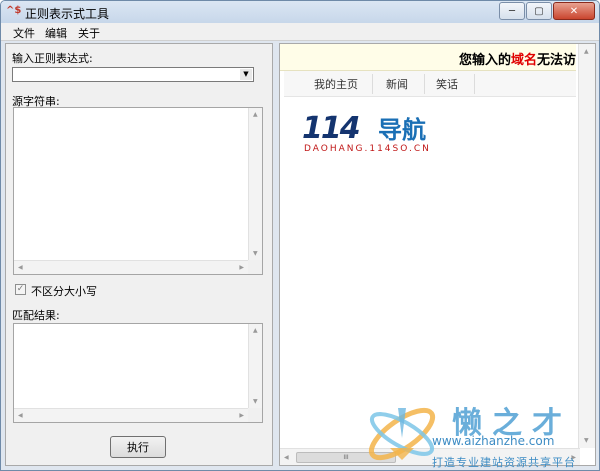 This screenshot has height=471, width=600. I want to click on close-button: ✕, so click(574, 11).